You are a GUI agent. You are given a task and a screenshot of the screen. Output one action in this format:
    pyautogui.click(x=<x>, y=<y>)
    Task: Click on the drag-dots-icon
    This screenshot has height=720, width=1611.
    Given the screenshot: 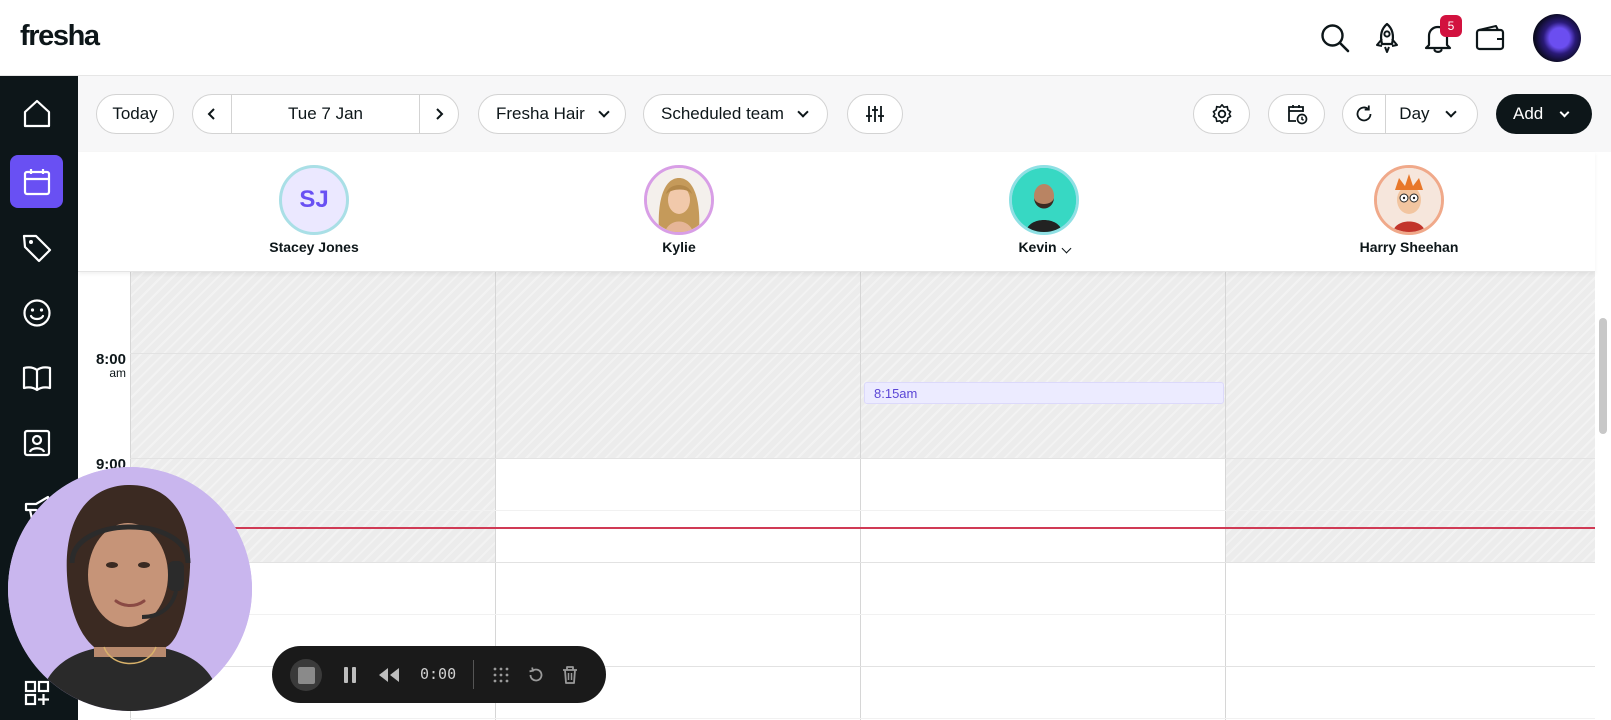 What is the action you would take?
    pyautogui.click(x=501, y=675)
    